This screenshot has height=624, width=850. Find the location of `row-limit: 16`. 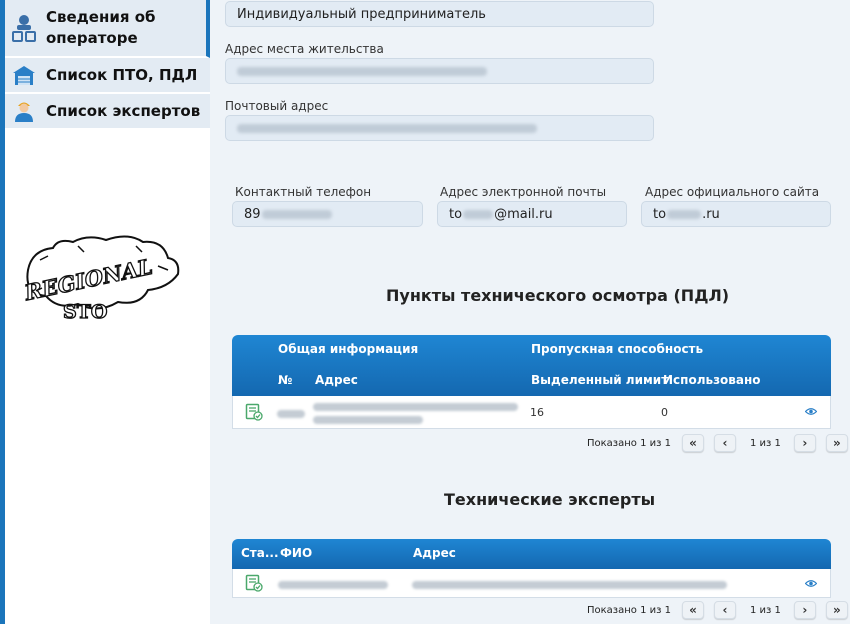

row-limit: 16 is located at coordinates (537, 412).